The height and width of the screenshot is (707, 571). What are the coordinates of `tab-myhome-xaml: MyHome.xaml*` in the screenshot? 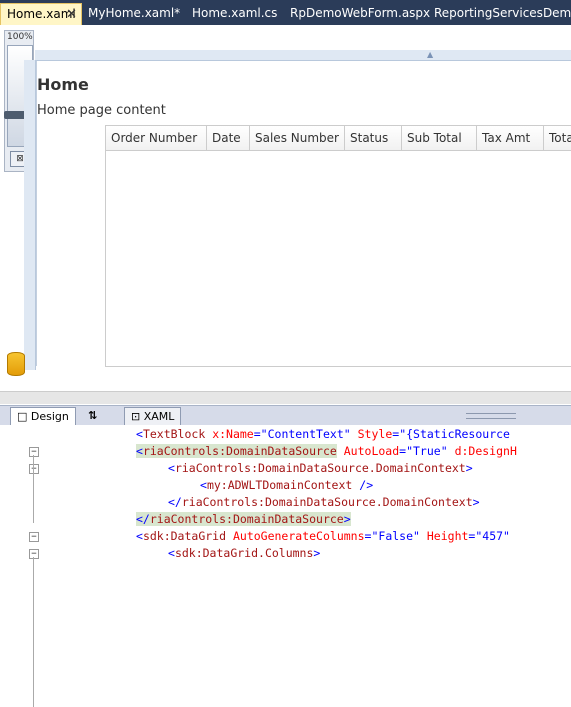 It's located at (131, 13).